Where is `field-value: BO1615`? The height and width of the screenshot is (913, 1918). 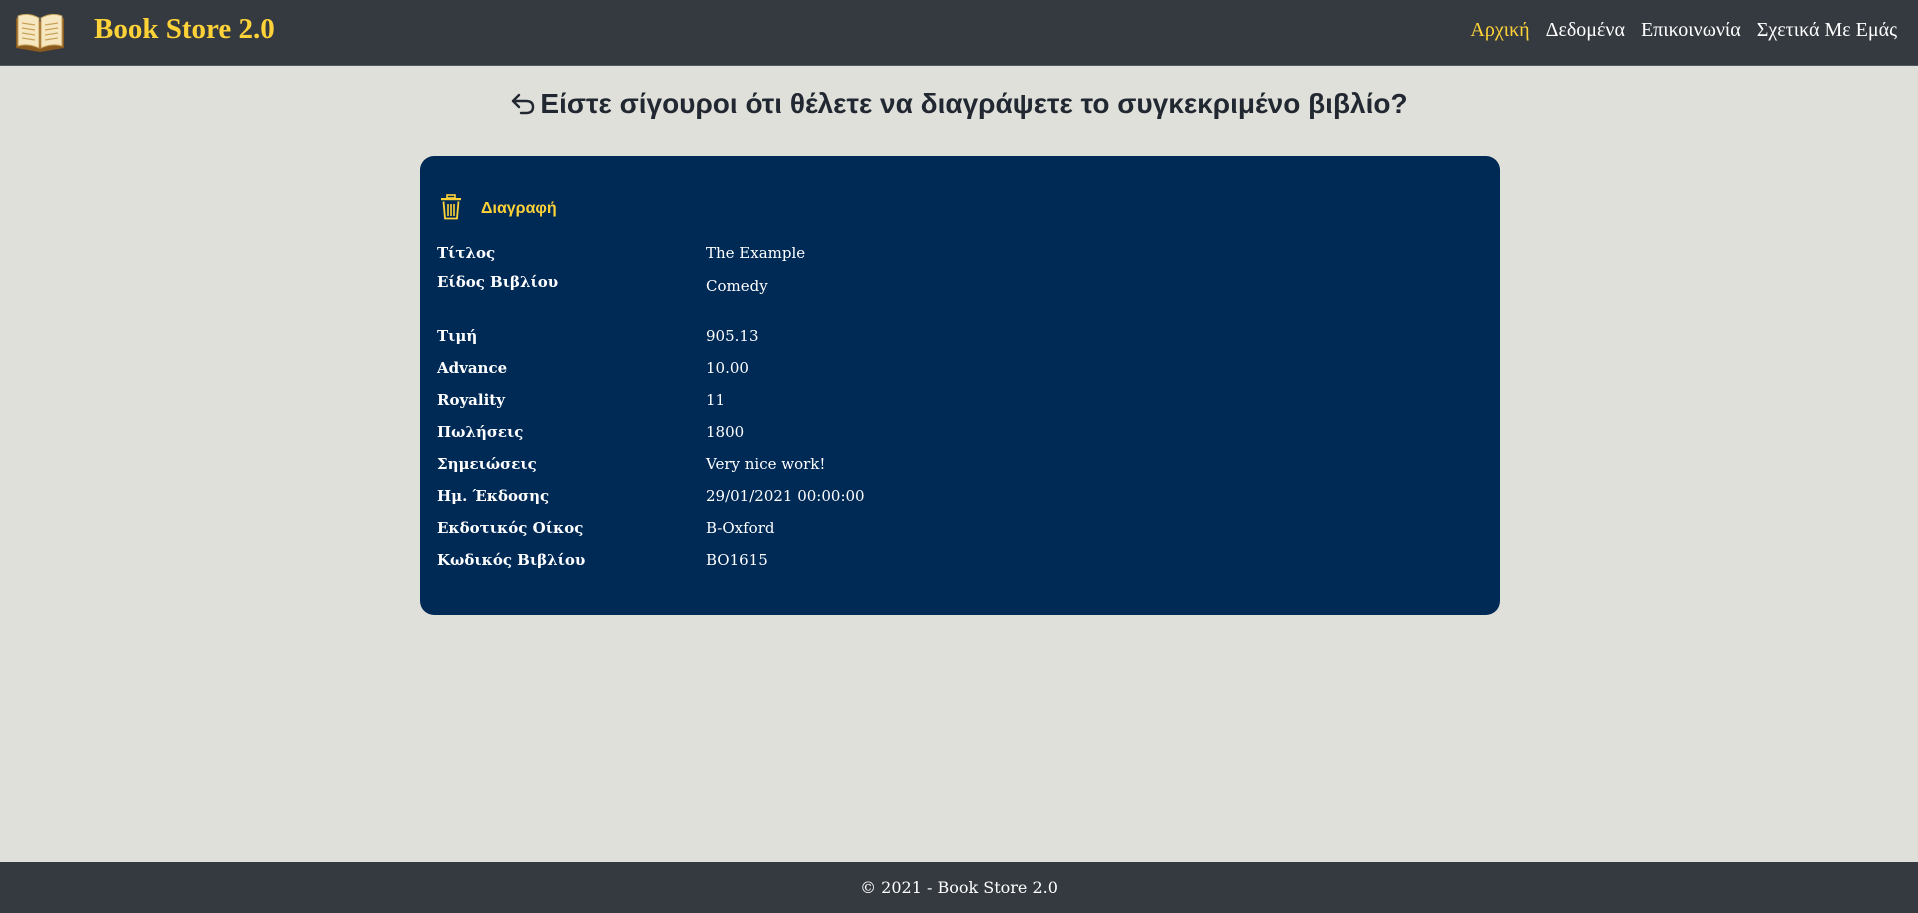 field-value: BO1615 is located at coordinates (737, 560).